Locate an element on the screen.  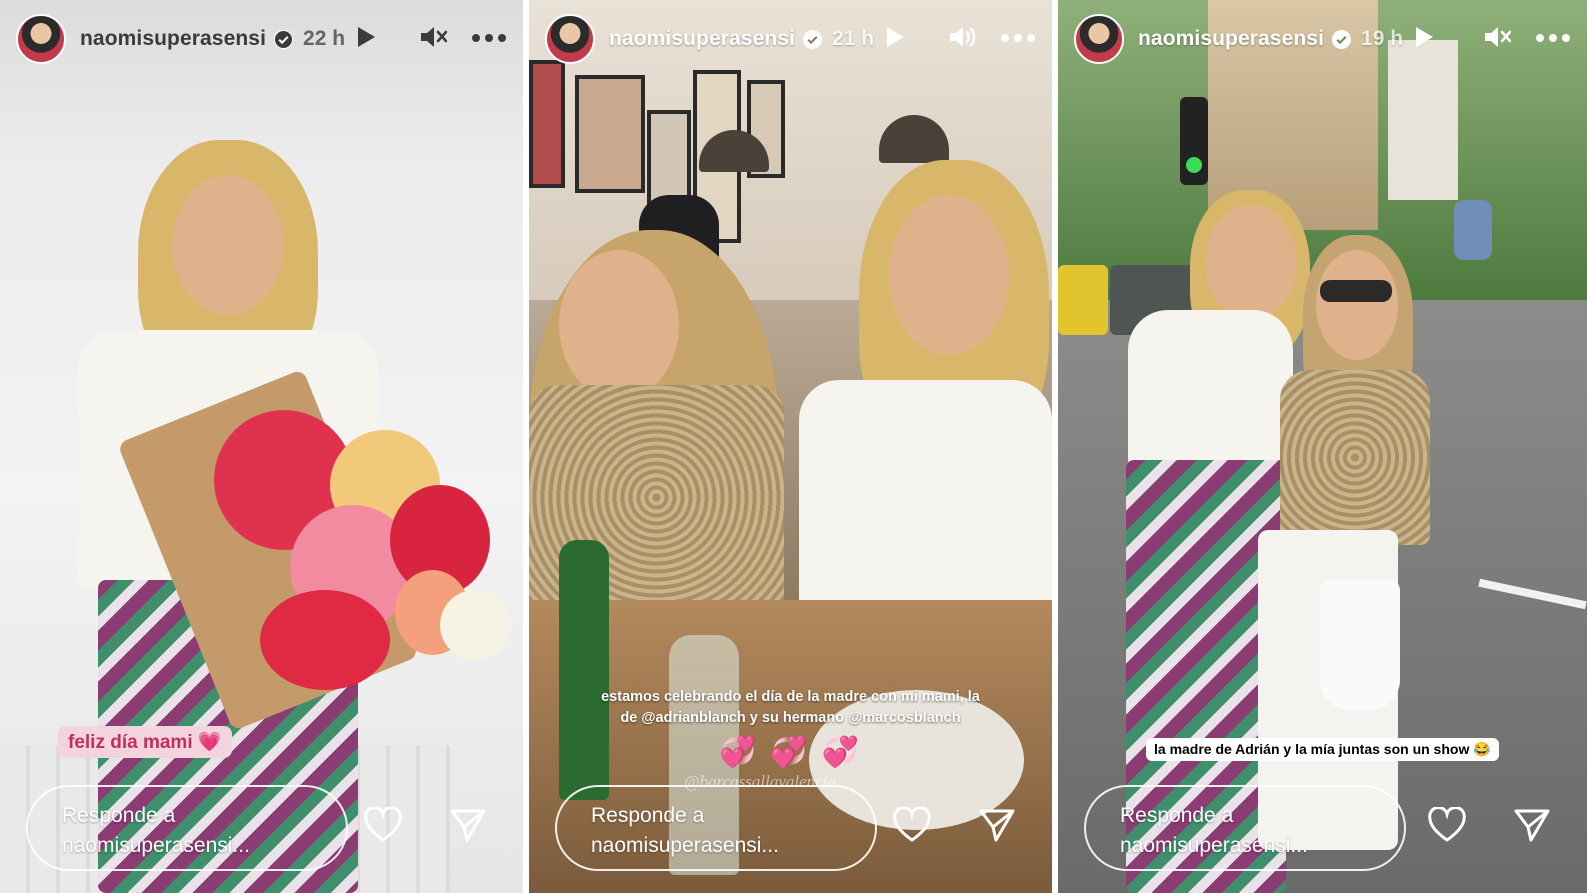
white-freesia is located at coordinates (475, 625).